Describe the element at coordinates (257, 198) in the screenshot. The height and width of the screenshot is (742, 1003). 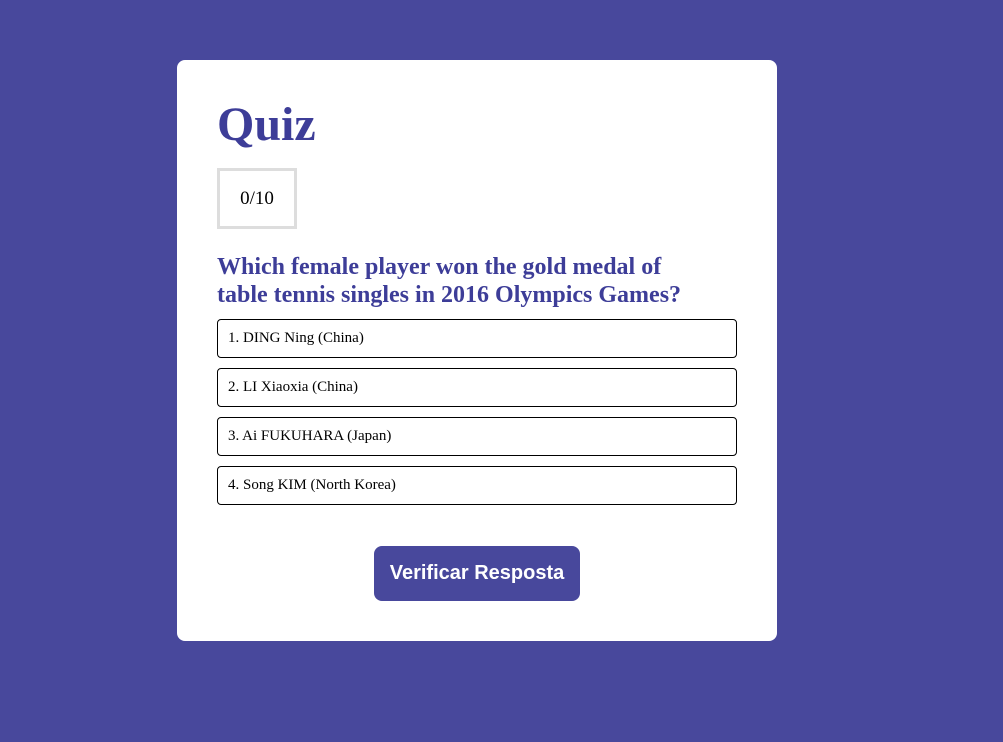
I see `score-counter: 0/10` at that location.